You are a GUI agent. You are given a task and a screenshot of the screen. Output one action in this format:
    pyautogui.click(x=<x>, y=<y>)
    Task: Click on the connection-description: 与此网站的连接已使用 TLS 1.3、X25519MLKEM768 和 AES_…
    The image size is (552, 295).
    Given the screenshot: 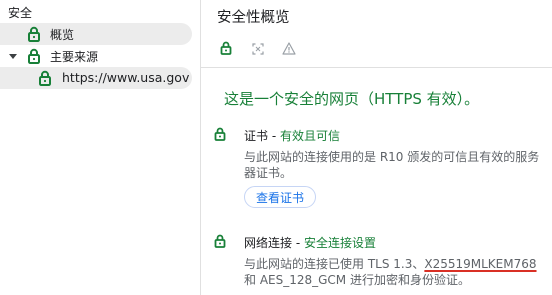 What is the action you would take?
    pyautogui.click(x=396, y=272)
    